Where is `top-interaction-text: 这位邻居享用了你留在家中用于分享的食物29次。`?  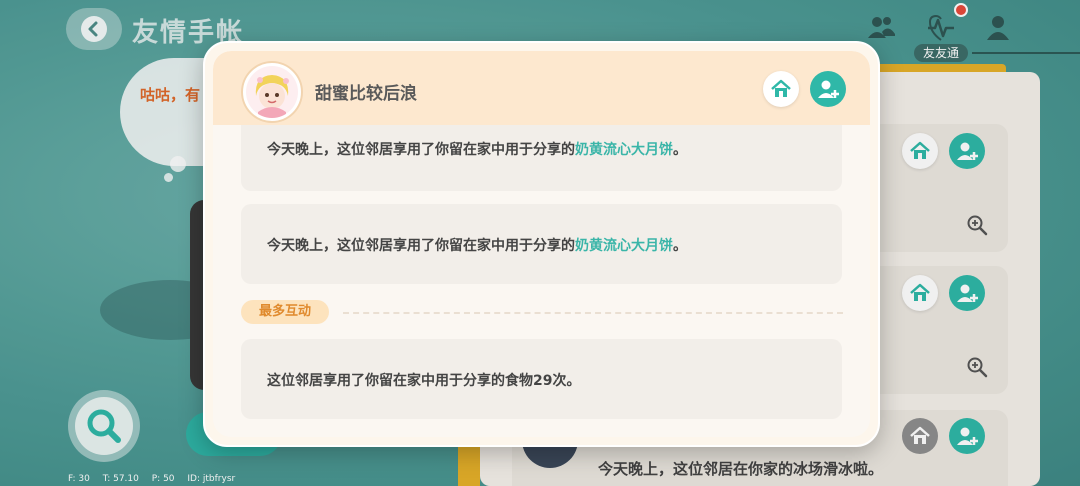
top-interaction-text: 这位邻居享用了你留在家中用于分享的食物29次。 is located at coordinates (424, 381).